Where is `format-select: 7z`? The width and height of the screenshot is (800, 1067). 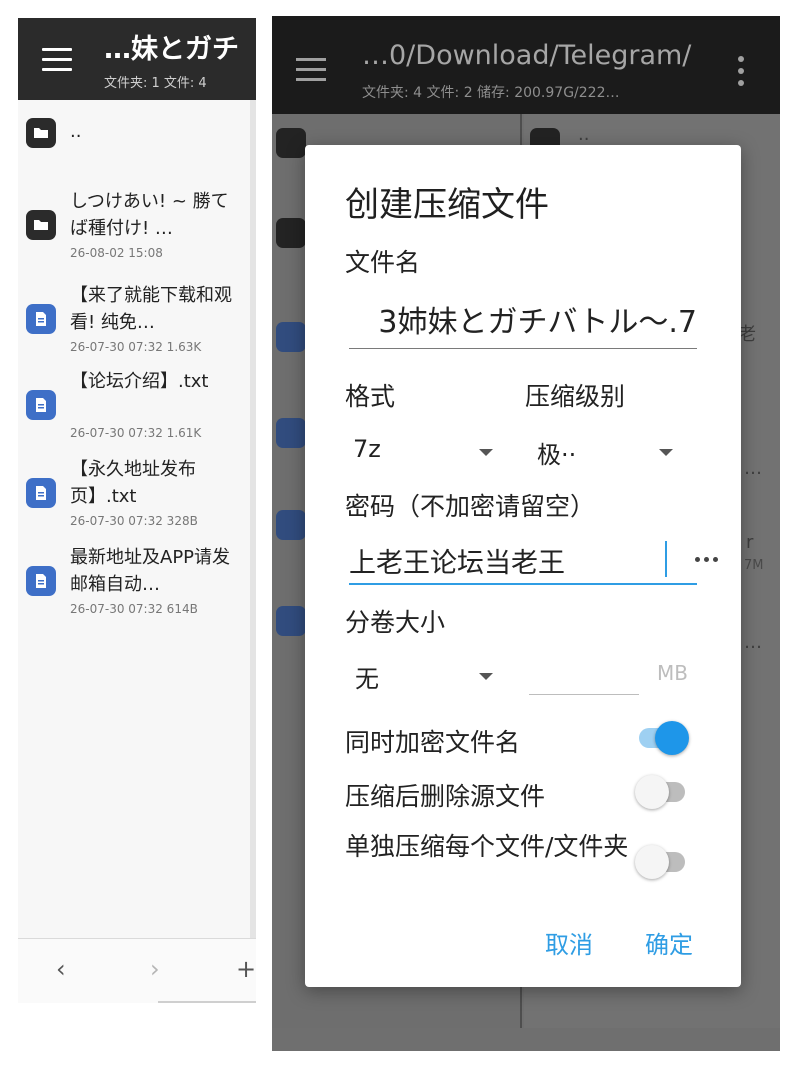 format-select: 7z is located at coordinates (428, 451).